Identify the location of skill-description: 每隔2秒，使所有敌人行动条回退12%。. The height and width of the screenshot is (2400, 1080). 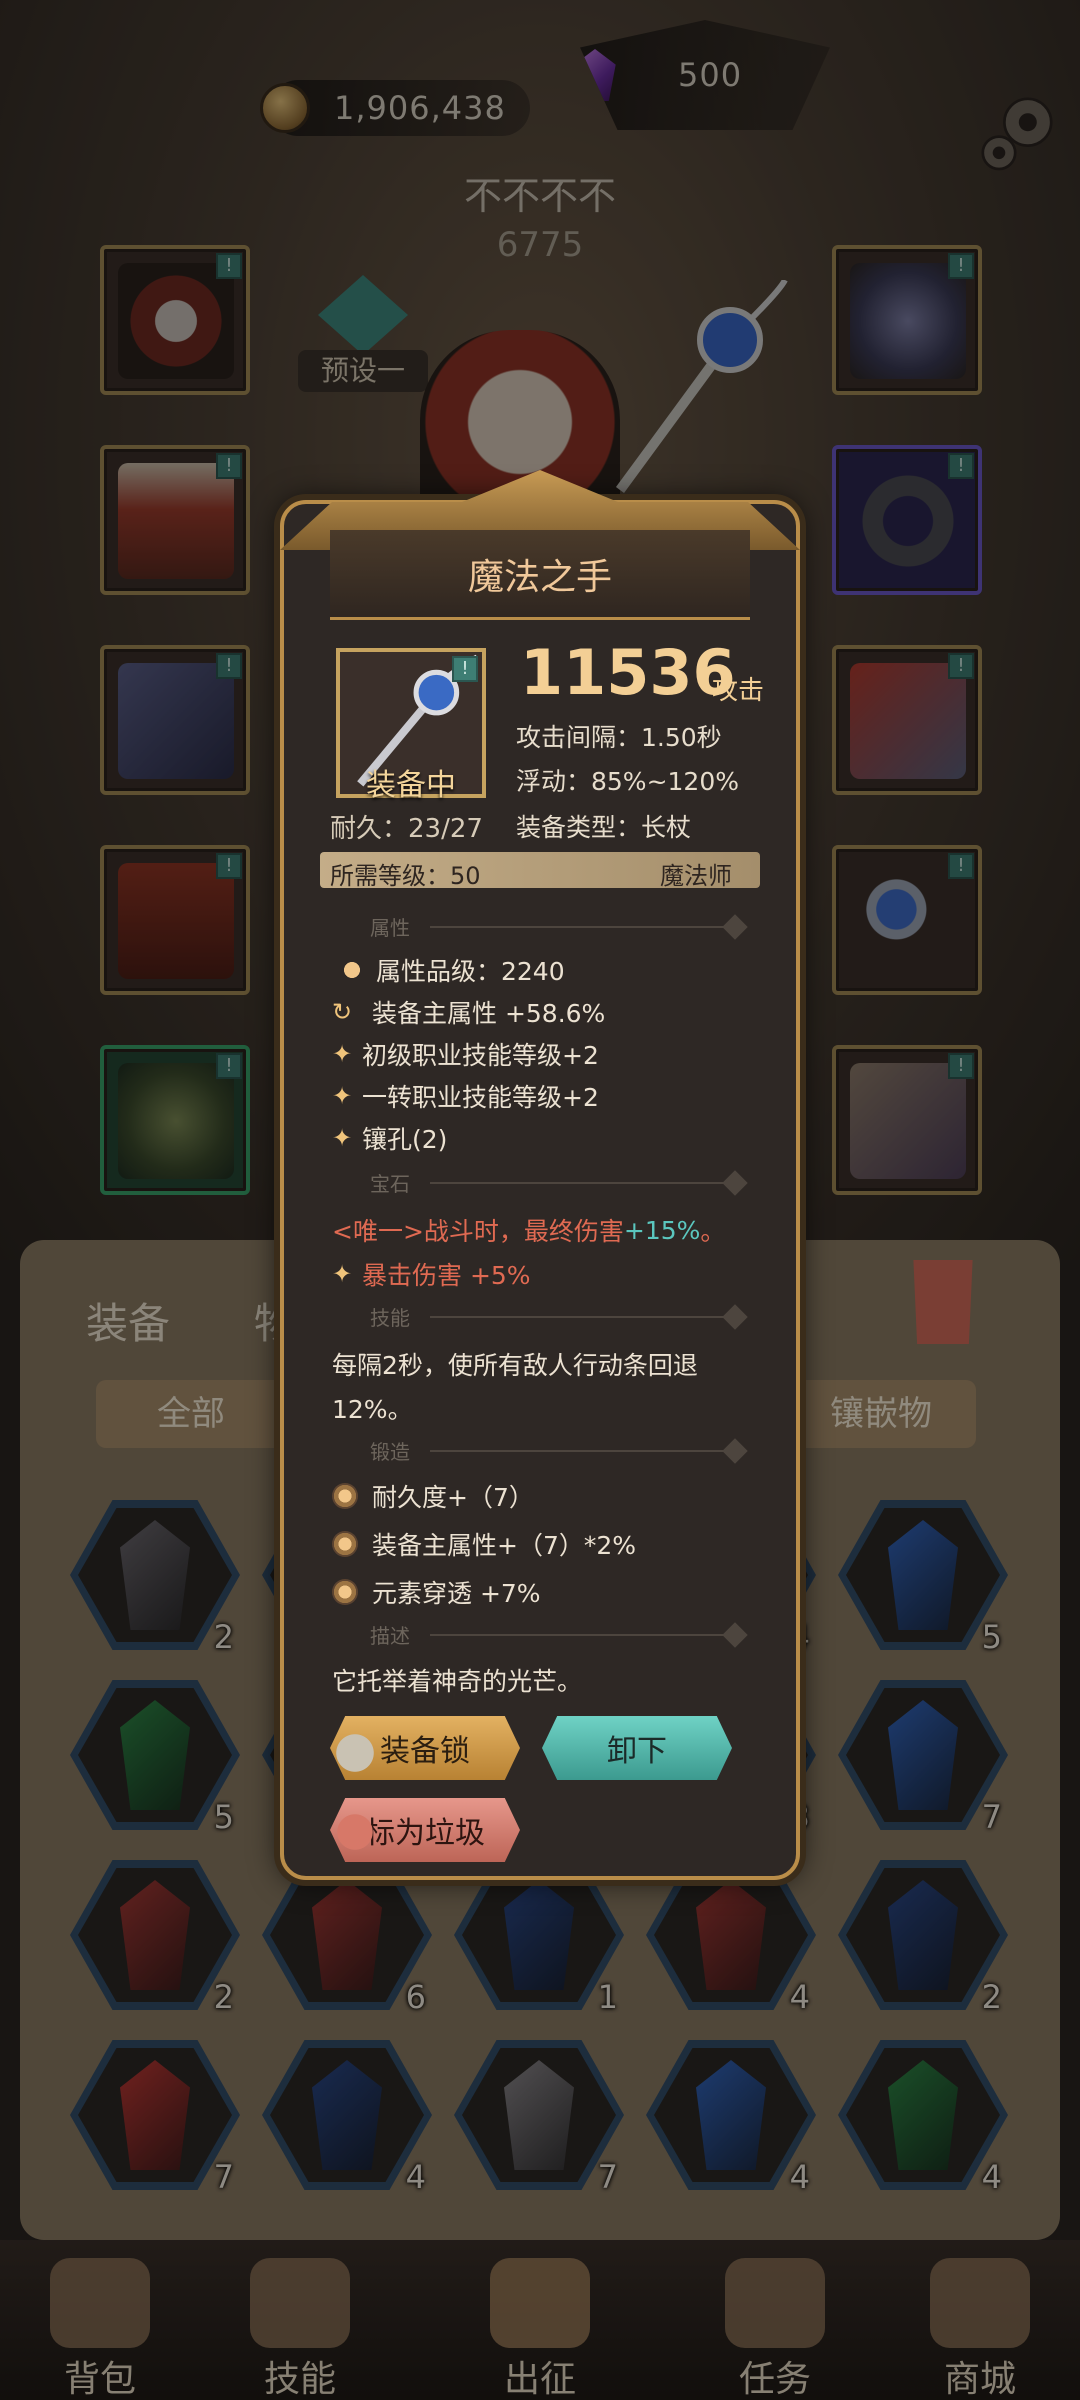
(515, 1387).